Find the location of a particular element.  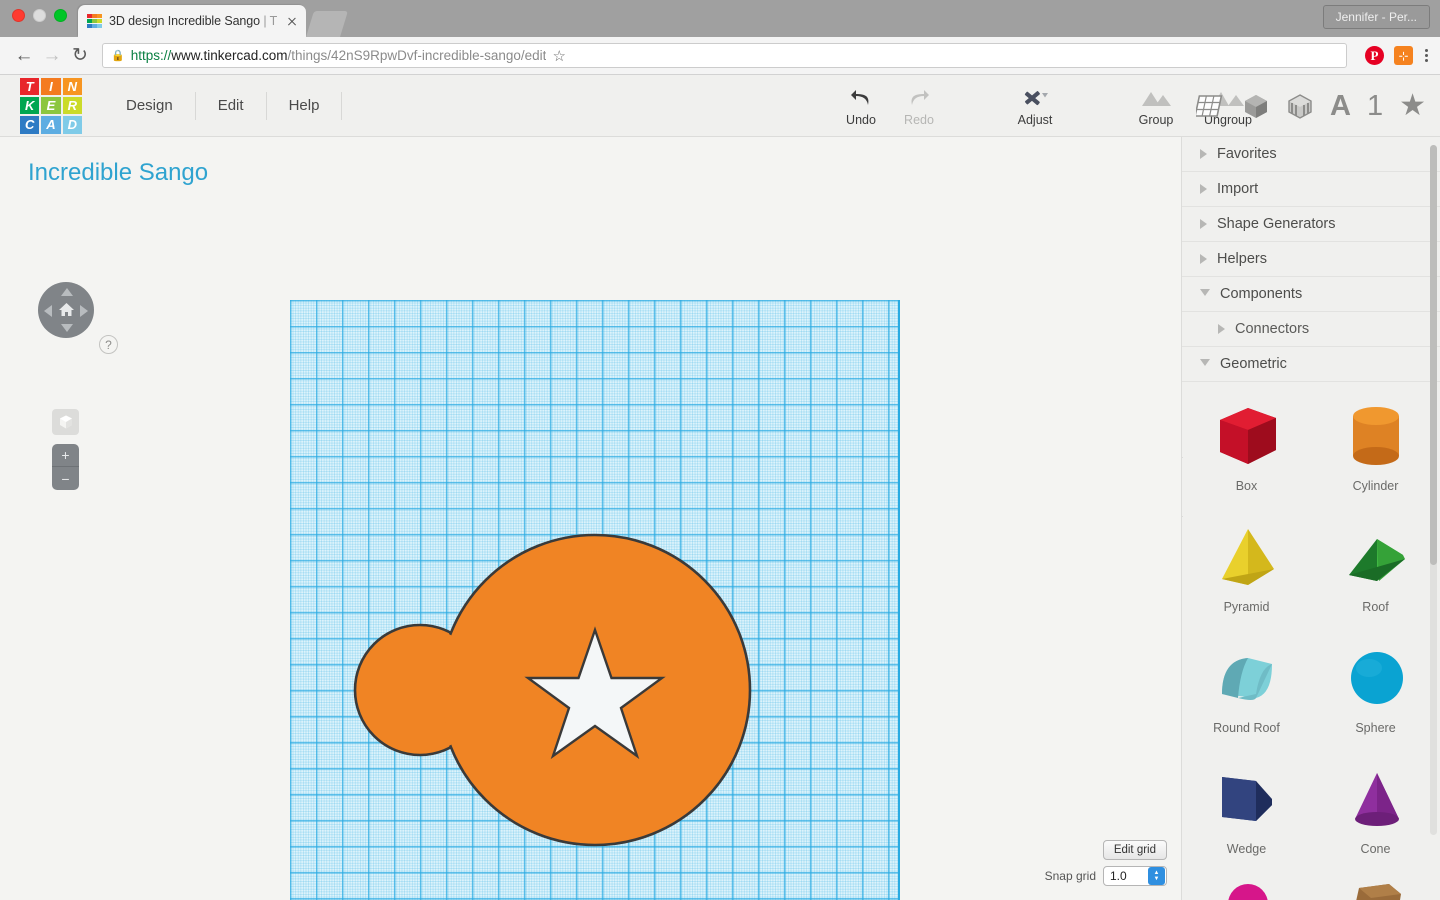

window-controls is located at coordinates (39, 15).